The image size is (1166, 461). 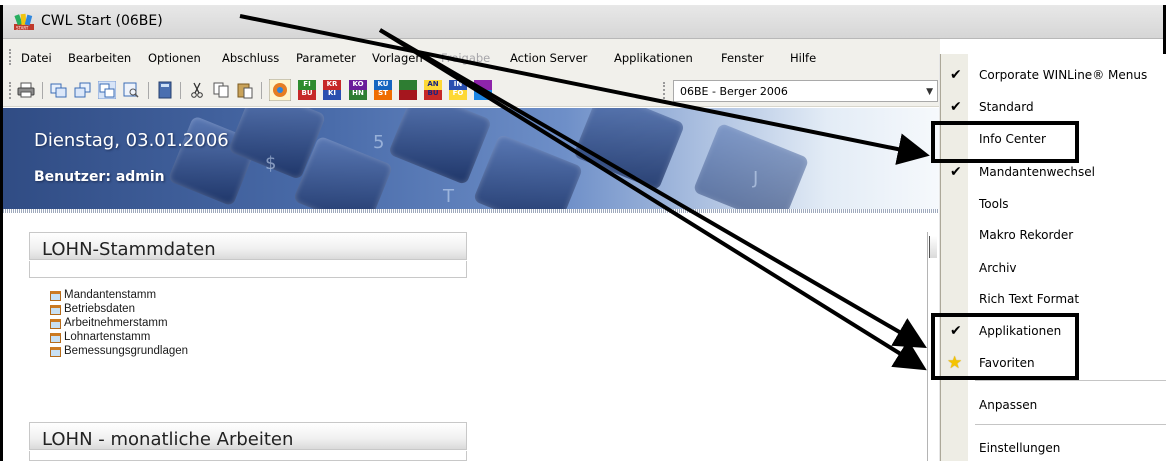 I want to click on menu-parameter: Parameter, so click(x=326, y=58).